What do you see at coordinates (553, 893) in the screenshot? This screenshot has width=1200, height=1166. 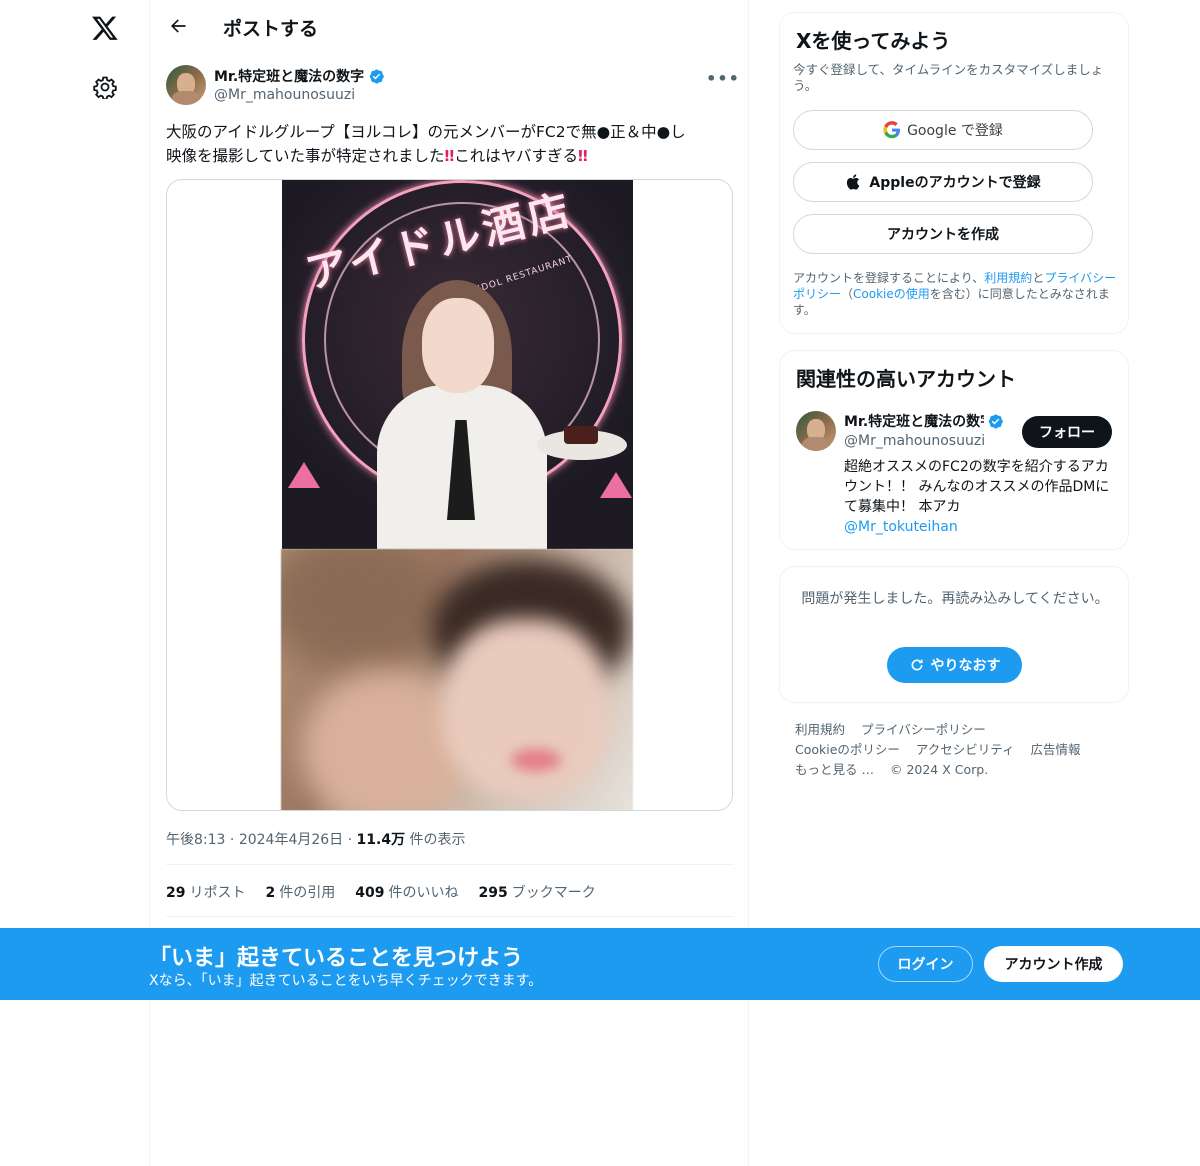 I see `stat-label: ブックマーク` at bounding box center [553, 893].